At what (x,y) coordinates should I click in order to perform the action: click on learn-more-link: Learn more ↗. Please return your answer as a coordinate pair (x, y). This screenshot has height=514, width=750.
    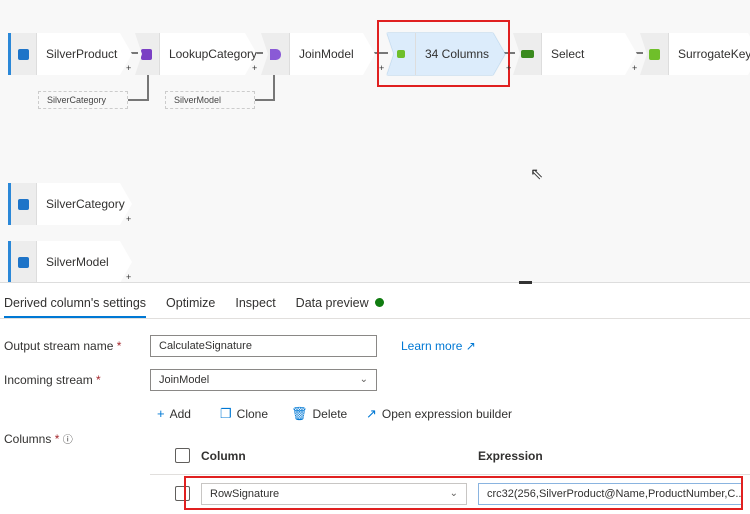
    Looking at the image, I should click on (438, 346).